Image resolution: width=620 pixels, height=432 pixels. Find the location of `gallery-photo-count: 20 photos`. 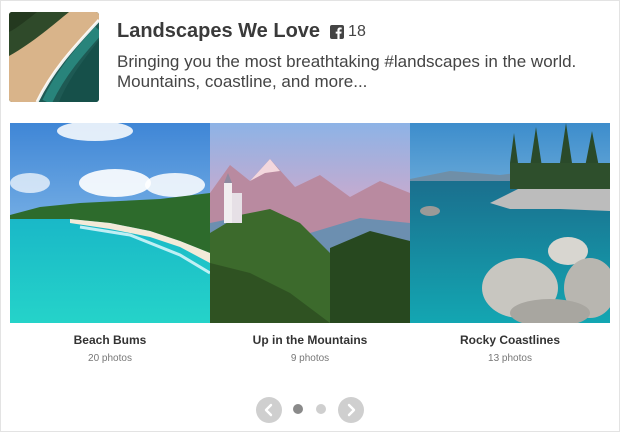

gallery-photo-count: 20 photos is located at coordinates (110, 358).